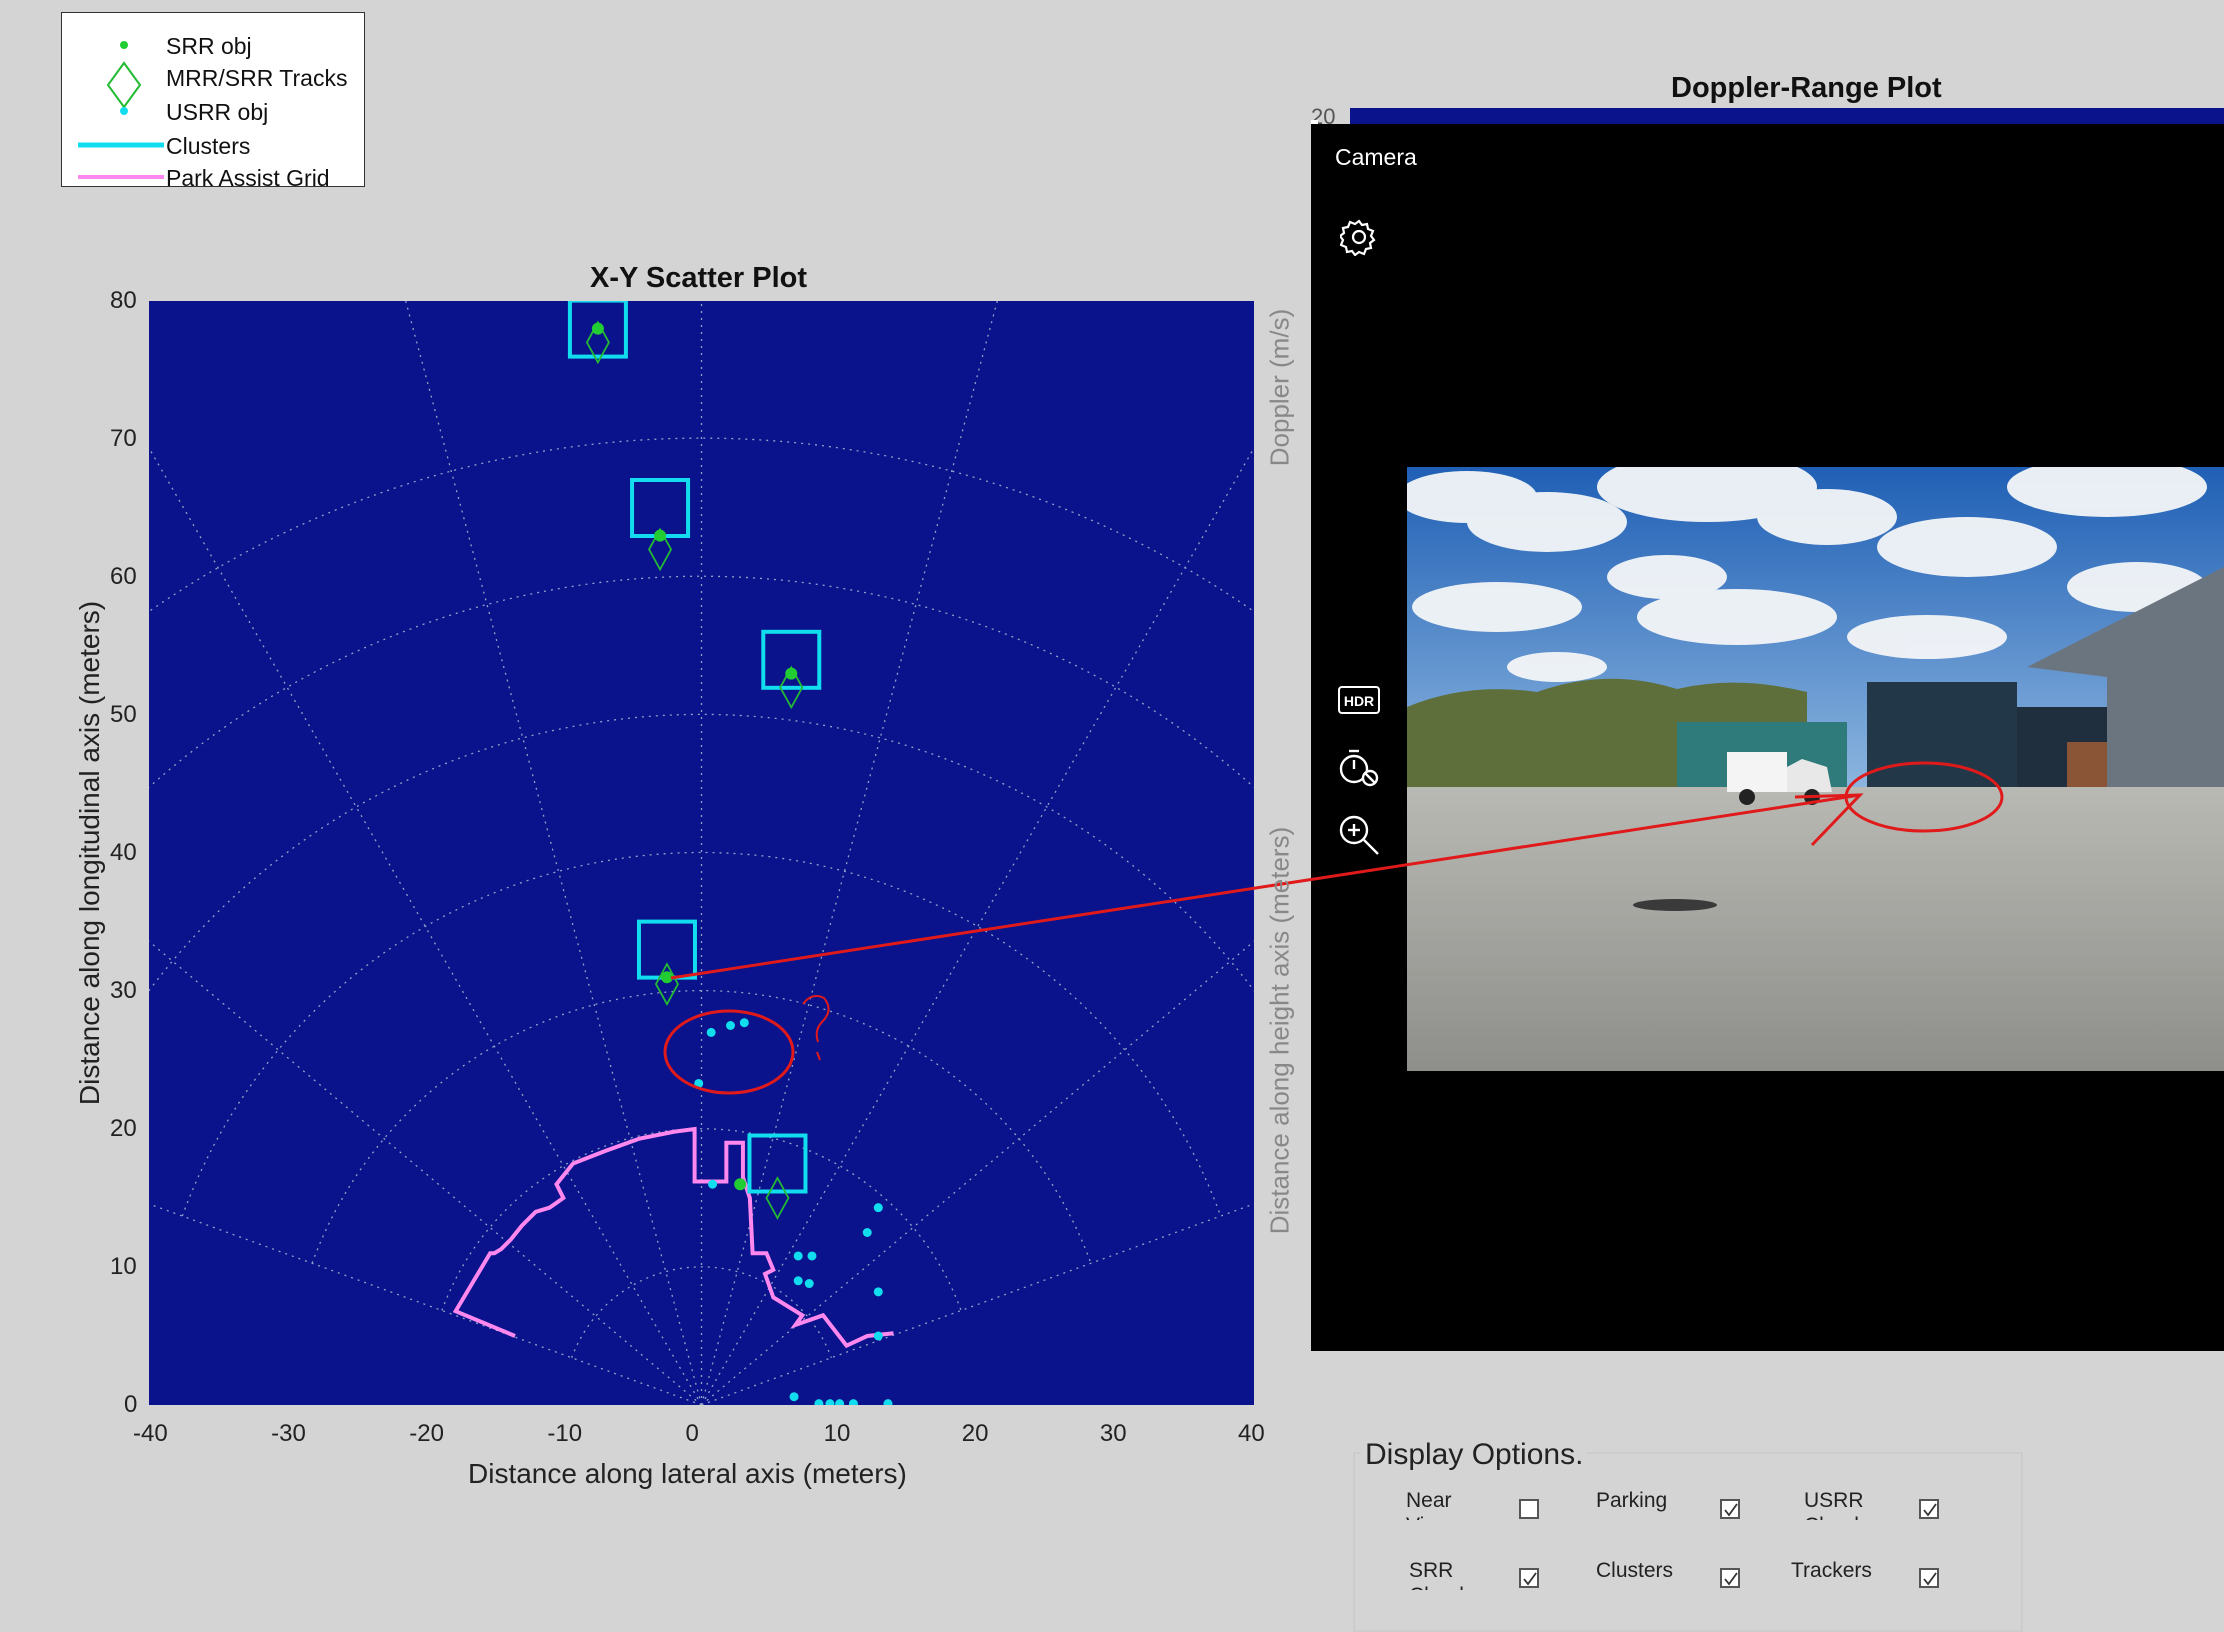 Image resolution: width=2224 pixels, height=1632 pixels. I want to click on x-tick-label: -10, so click(565, 1433).